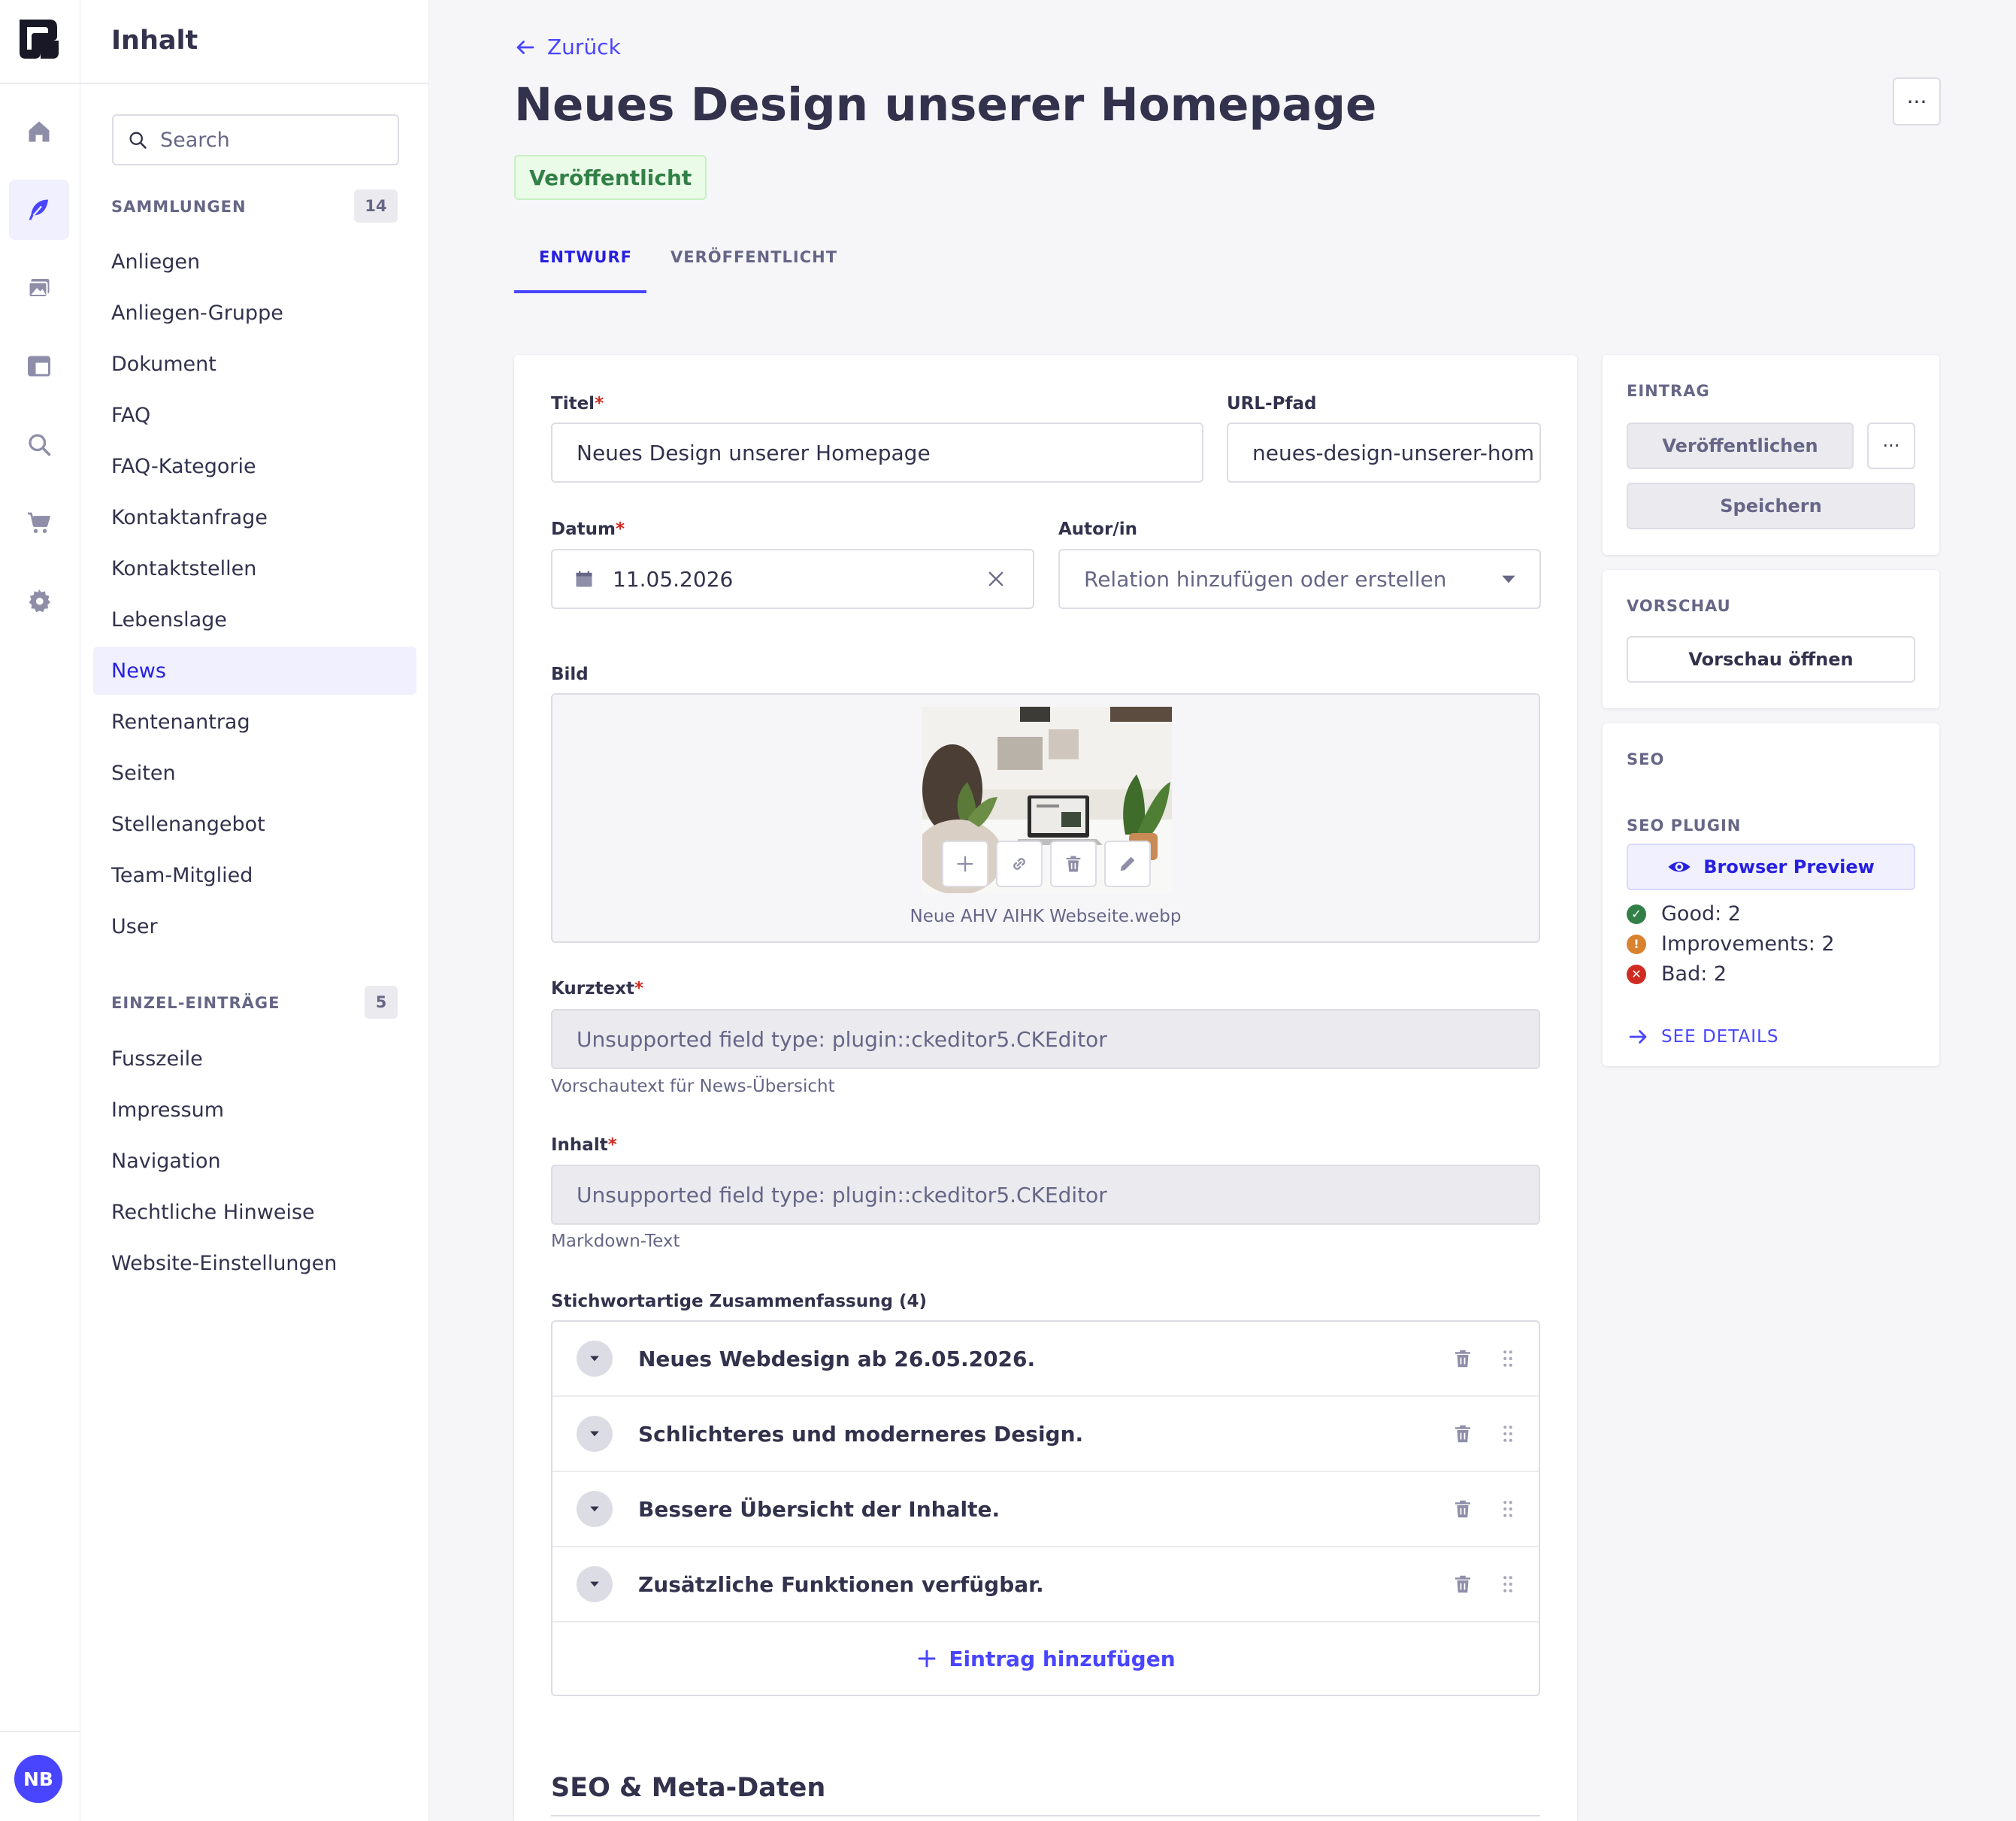 The width and height of the screenshot is (2016, 1821). Describe the element at coordinates (1272, 404) in the screenshot. I see `url-path-label: URL-Pfad` at that location.